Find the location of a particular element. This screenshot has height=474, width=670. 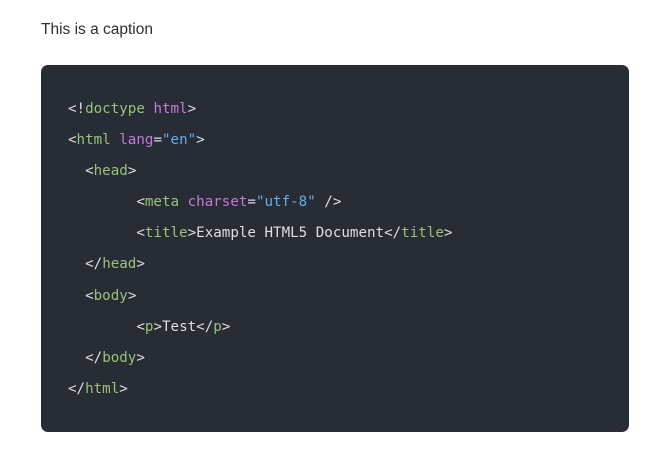

code-string: "utf-8" is located at coordinates (285, 202).